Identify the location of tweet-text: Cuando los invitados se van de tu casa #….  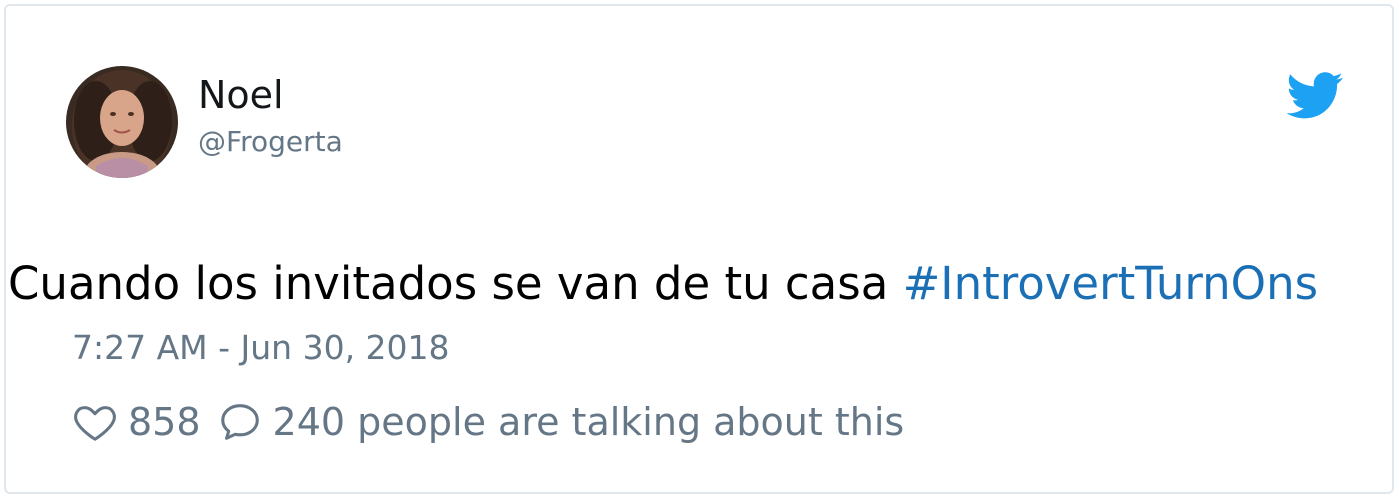
(663, 284).